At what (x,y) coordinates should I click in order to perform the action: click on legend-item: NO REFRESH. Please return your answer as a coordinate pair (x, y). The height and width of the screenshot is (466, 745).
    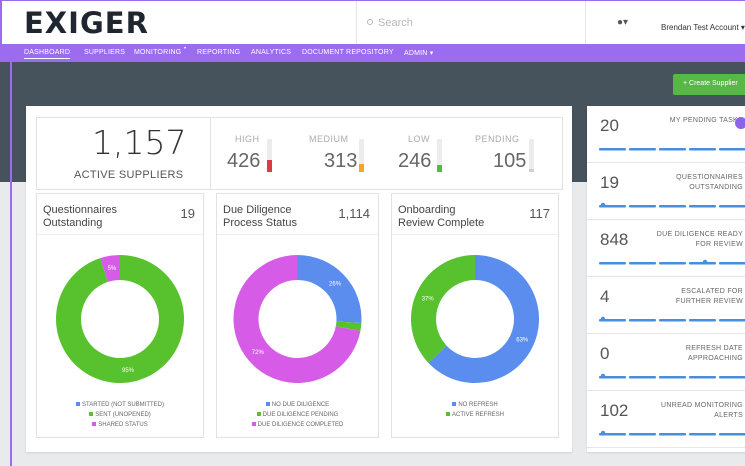
    Looking at the image, I should click on (475, 405).